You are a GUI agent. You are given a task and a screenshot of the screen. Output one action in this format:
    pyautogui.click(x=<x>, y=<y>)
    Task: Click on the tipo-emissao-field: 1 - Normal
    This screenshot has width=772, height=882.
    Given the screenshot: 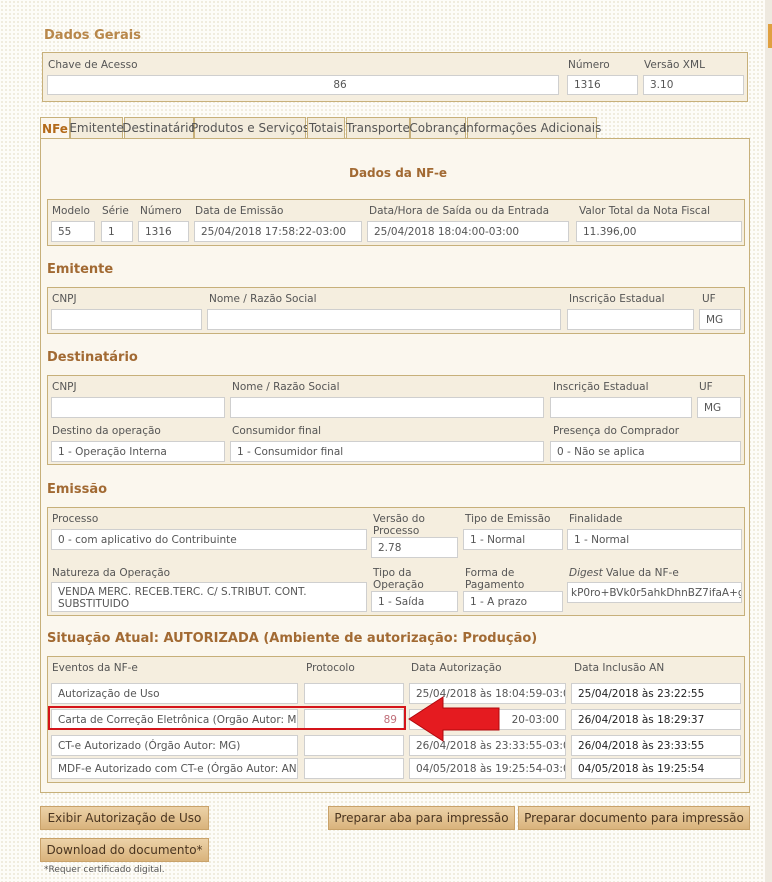 What is the action you would take?
    pyautogui.click(x=513, y=539)
    